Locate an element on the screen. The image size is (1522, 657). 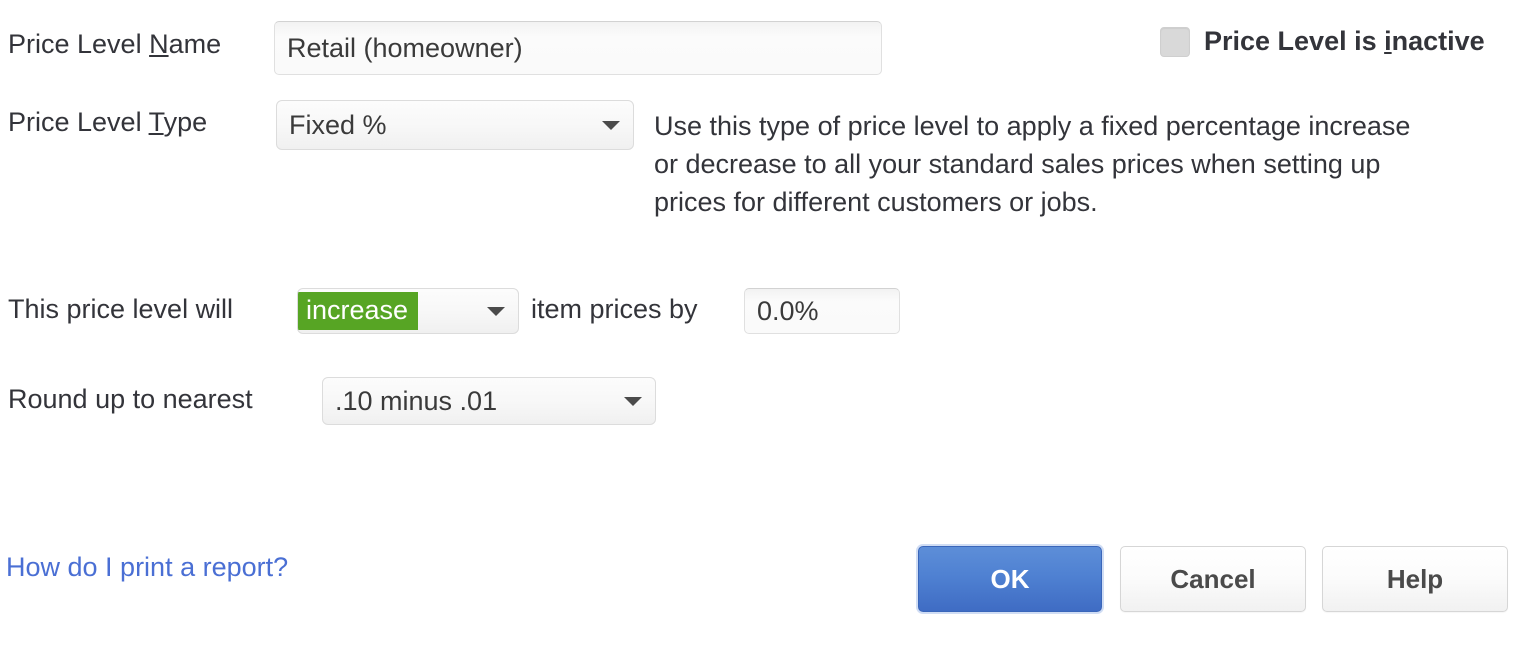
price-level-name-input: Retail (homeowner) is located at coordinates (578, 48).